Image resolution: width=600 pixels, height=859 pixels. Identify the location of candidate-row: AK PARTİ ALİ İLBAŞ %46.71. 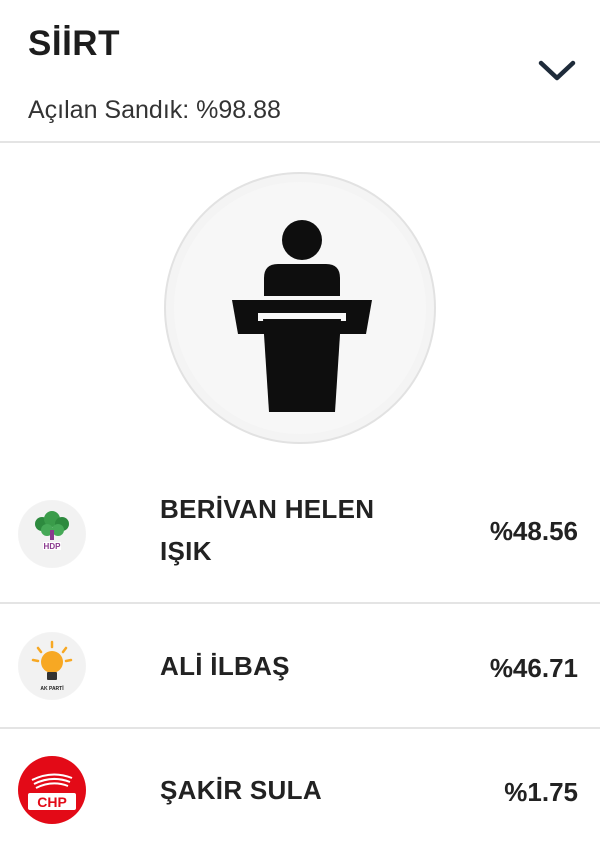
(300, 666).